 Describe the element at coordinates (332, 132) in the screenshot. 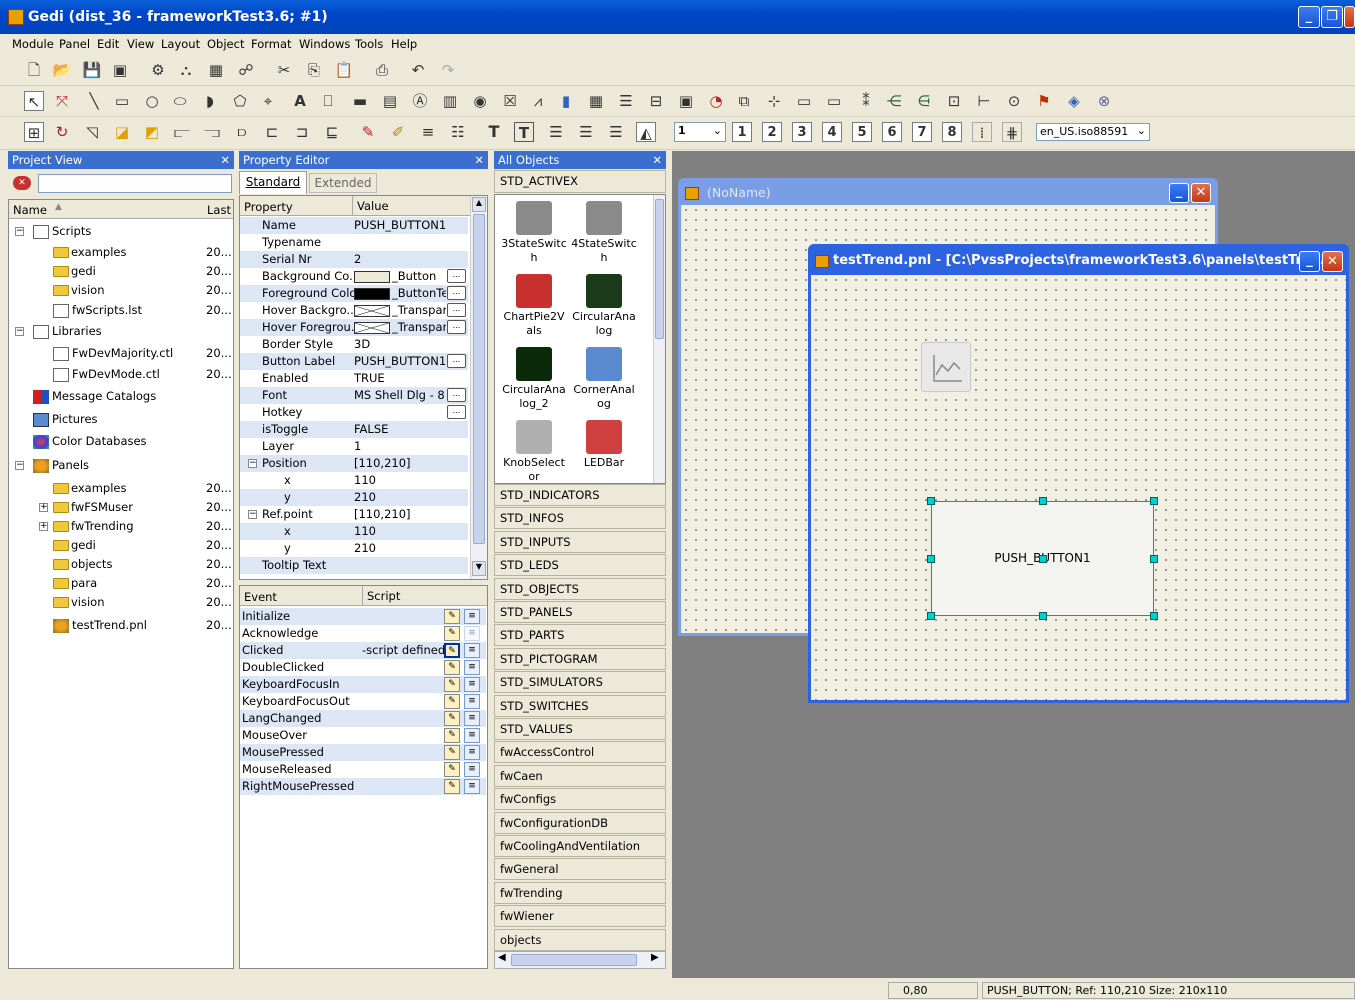

I see `snap-icon: ⊑` at that location.